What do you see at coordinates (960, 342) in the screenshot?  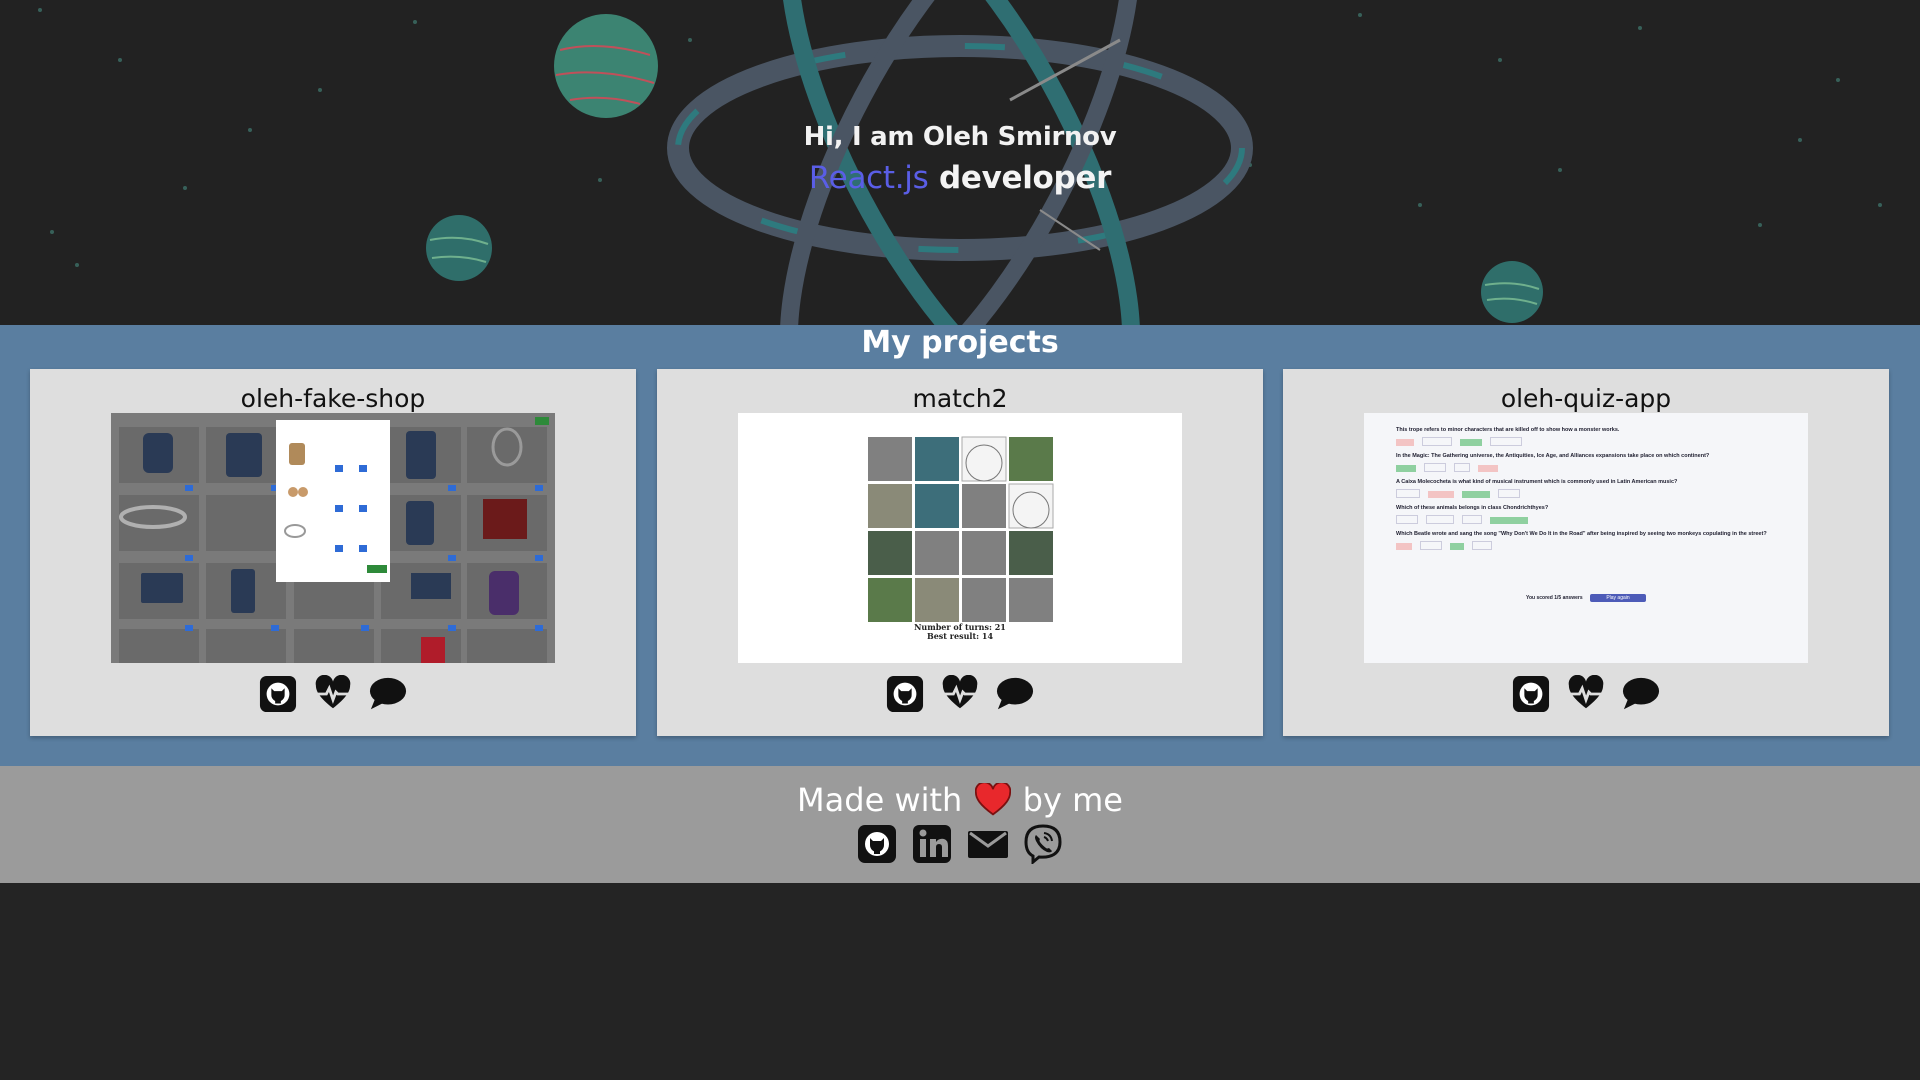 I see `projects-title: My projects` at bounding box center [960, 342].